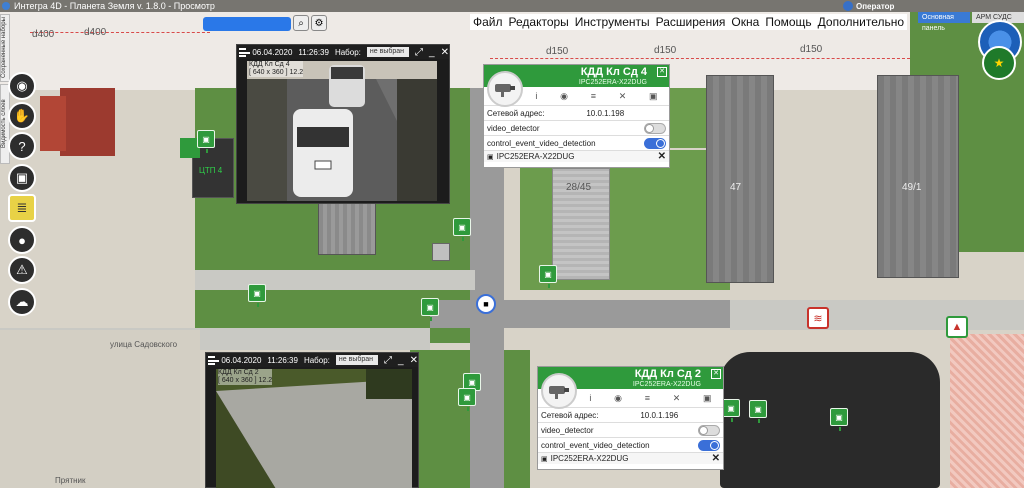 This screenshot has width=1024, height=488. Describe the element at coordinates (875, 6) in the screenshot. I see `operator-name: Оператор` at that location.